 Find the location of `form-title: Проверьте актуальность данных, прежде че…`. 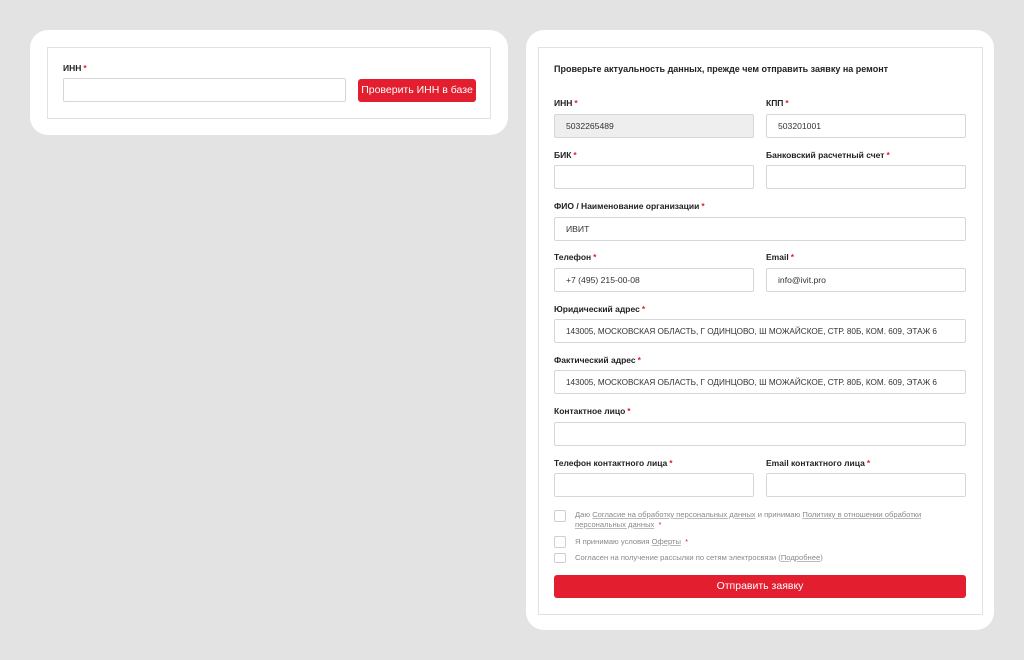

form-title: Проверьте актуальность данных, прежде че… is located at coordinates (721, 69).